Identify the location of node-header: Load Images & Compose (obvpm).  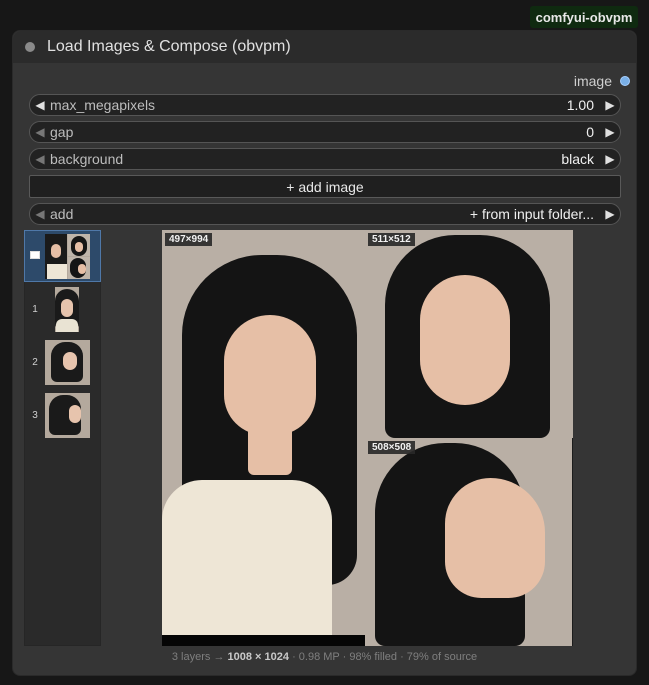
(324, 47).